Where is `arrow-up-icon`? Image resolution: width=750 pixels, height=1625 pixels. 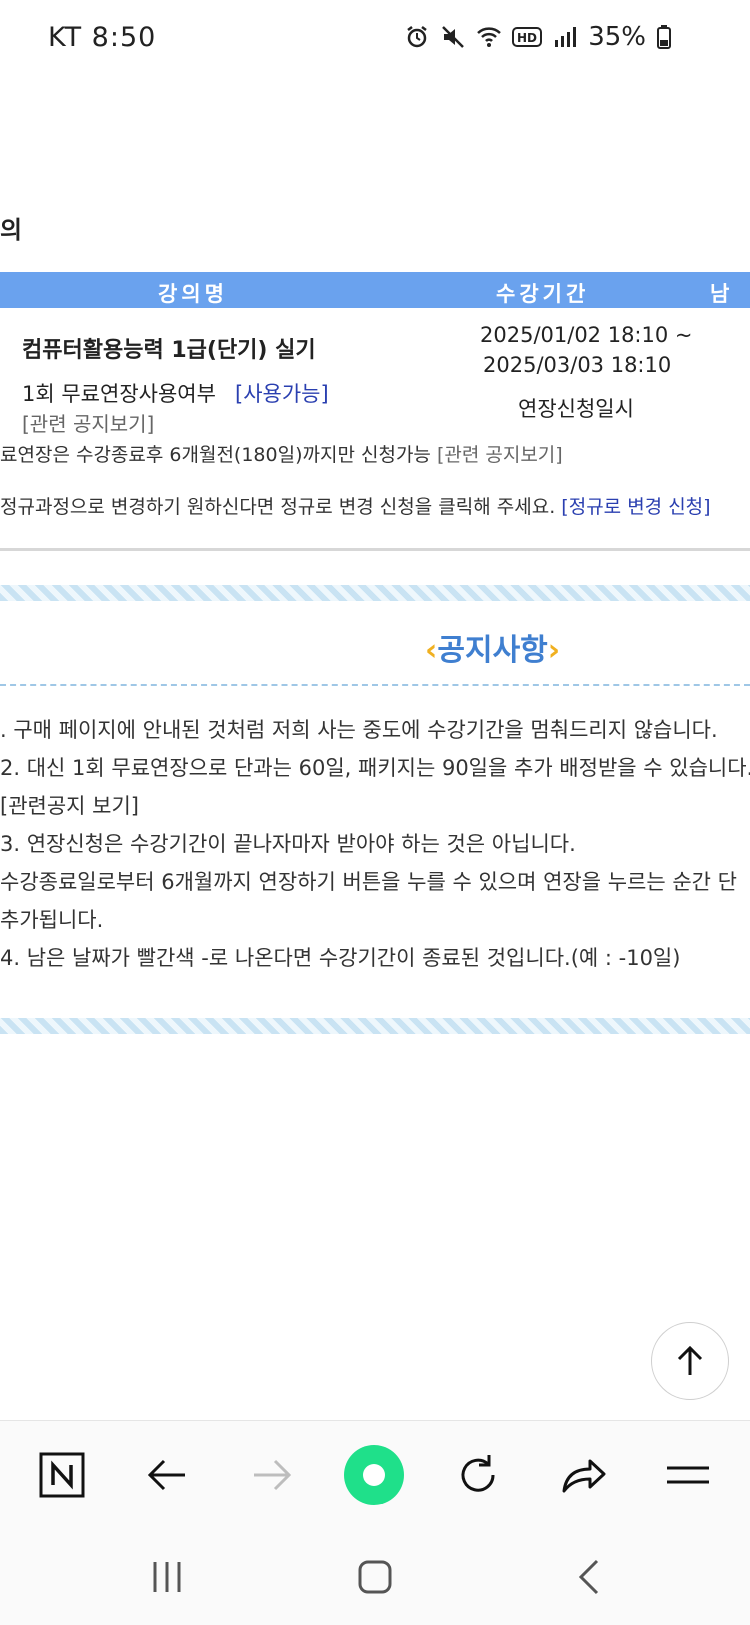 arrow-up-icon is located at coordinates (690, 1360).